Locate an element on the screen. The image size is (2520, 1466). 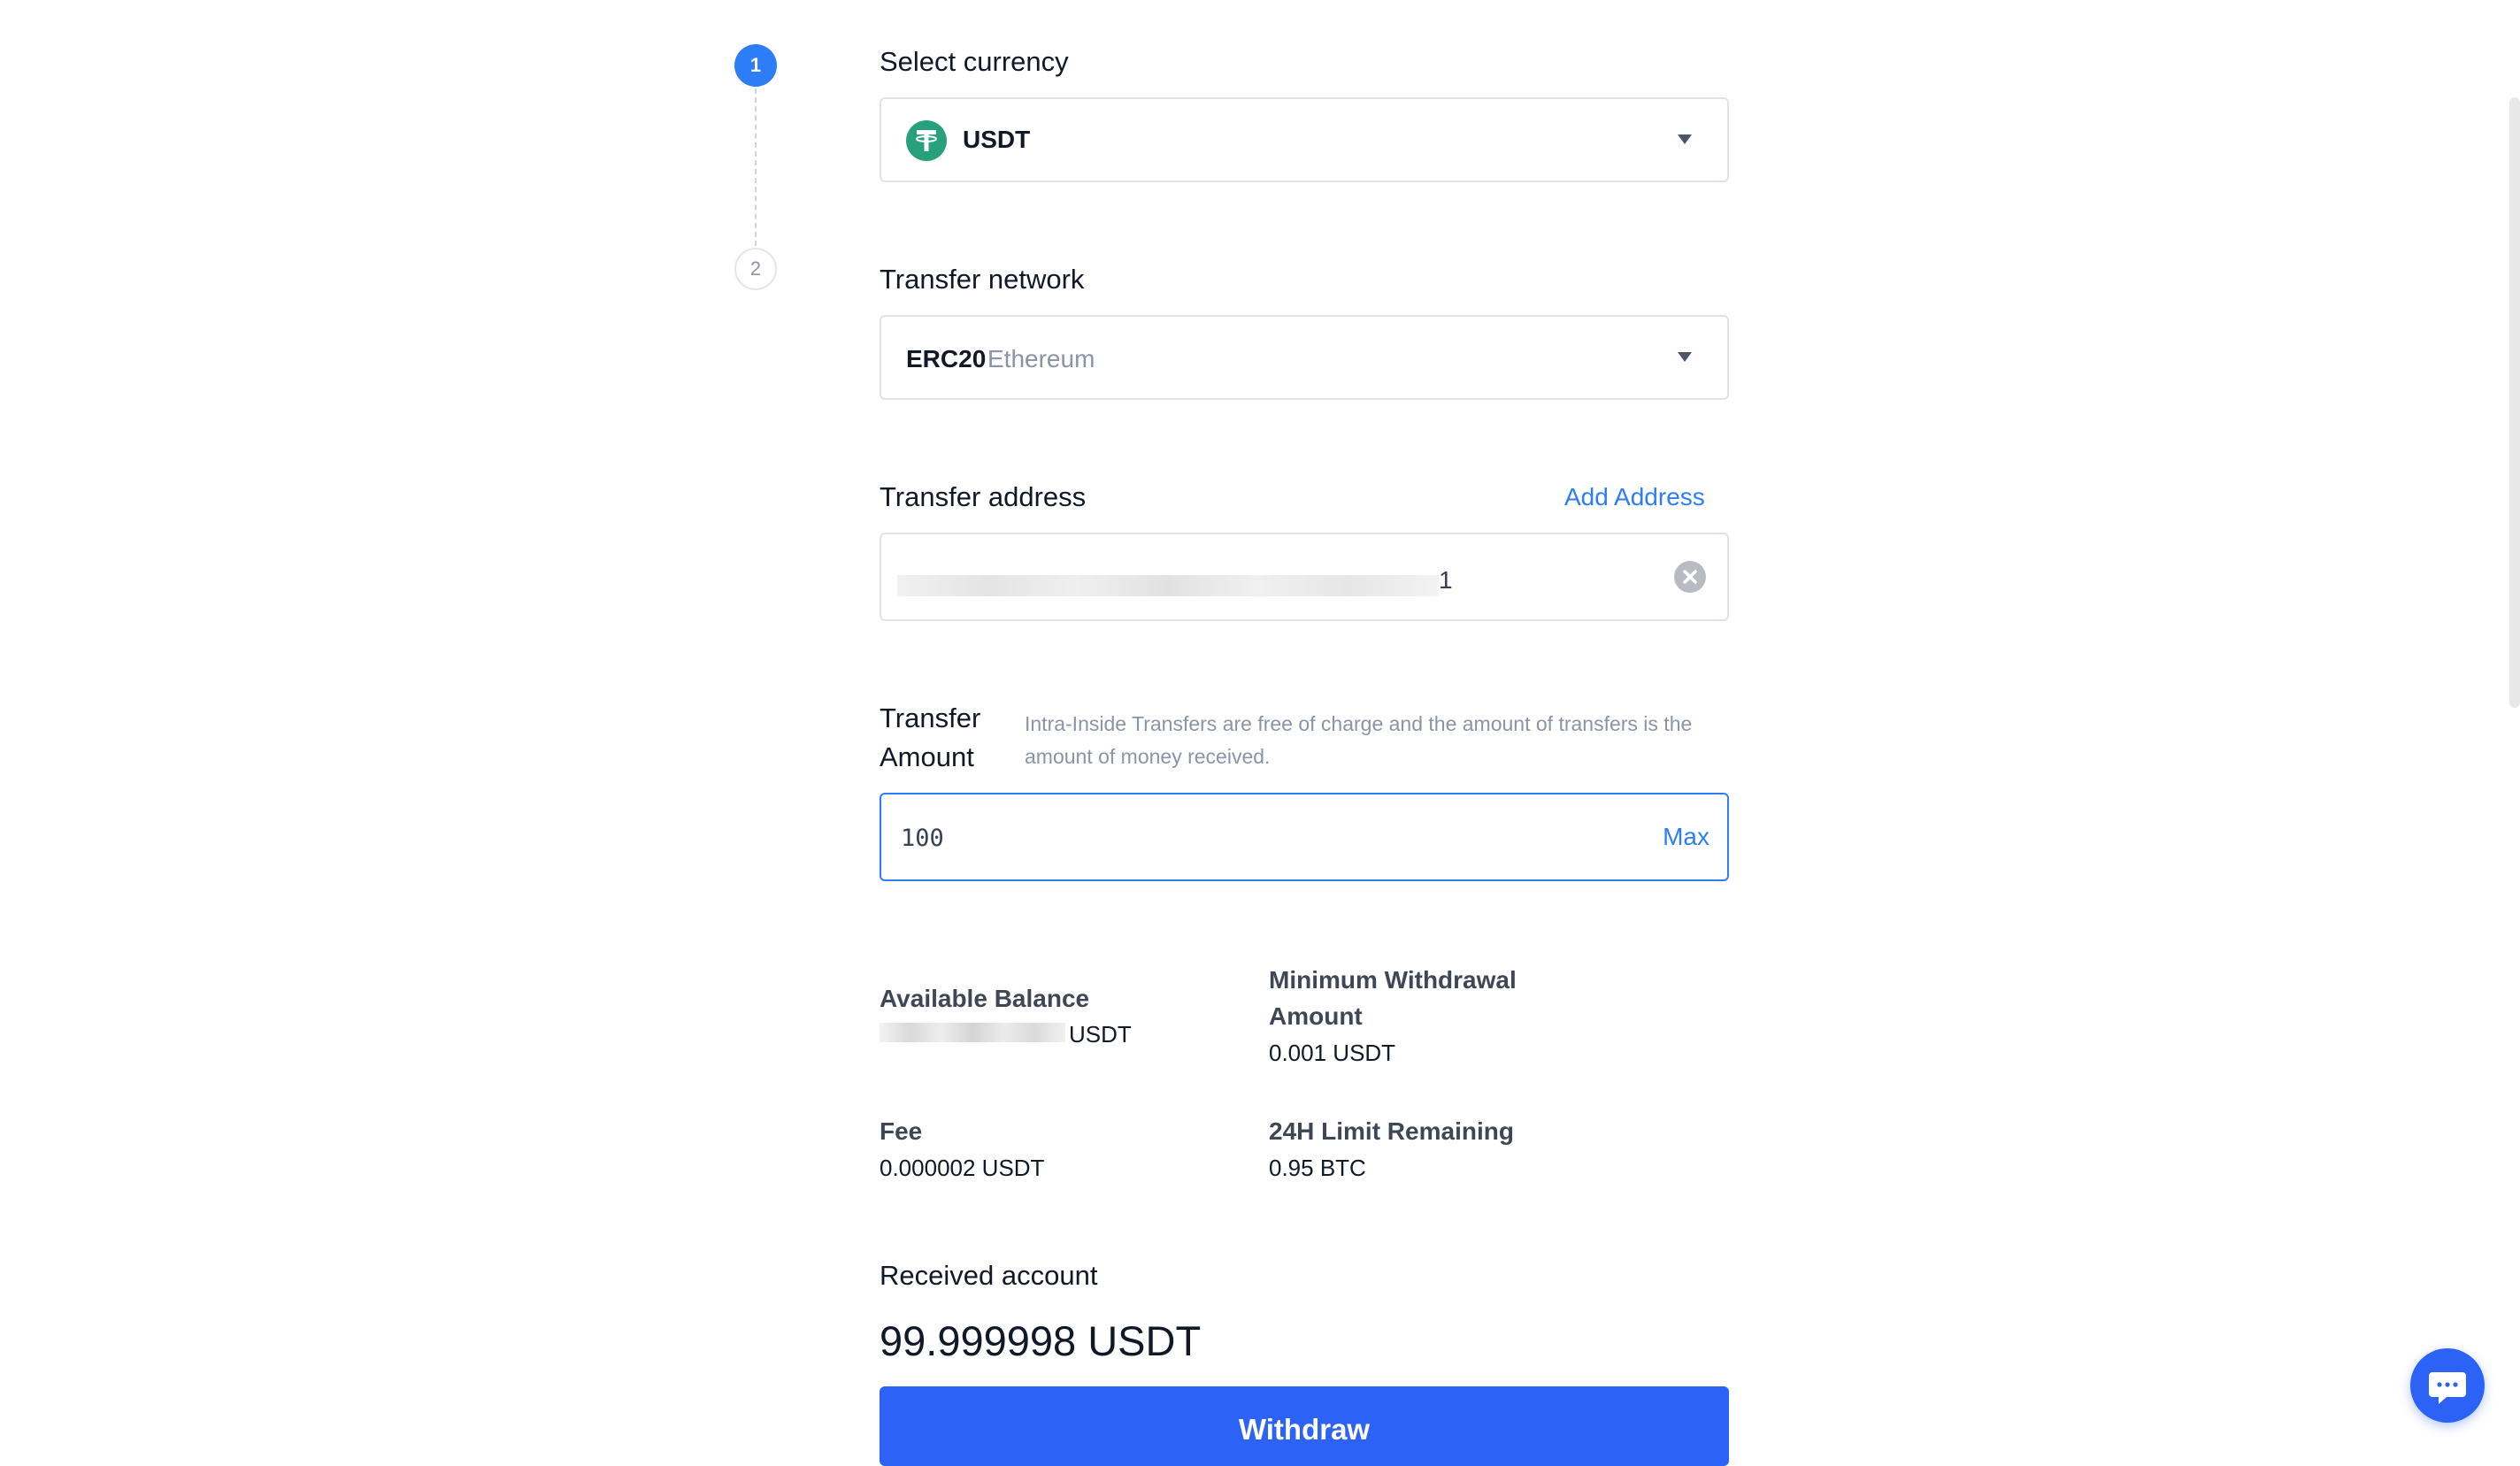
address-input: 1 is located at coordinates (1304, 577).